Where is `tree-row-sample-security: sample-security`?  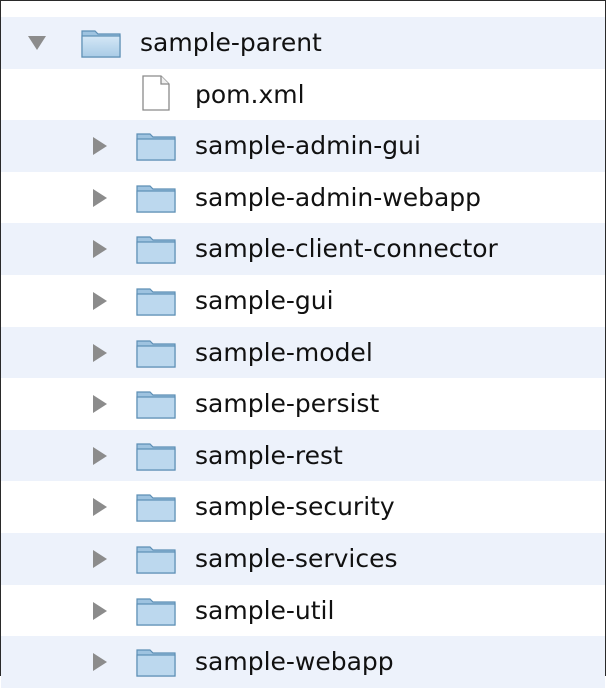
tree-row-sample-security: sample-security is located at coordinates (303, 507).